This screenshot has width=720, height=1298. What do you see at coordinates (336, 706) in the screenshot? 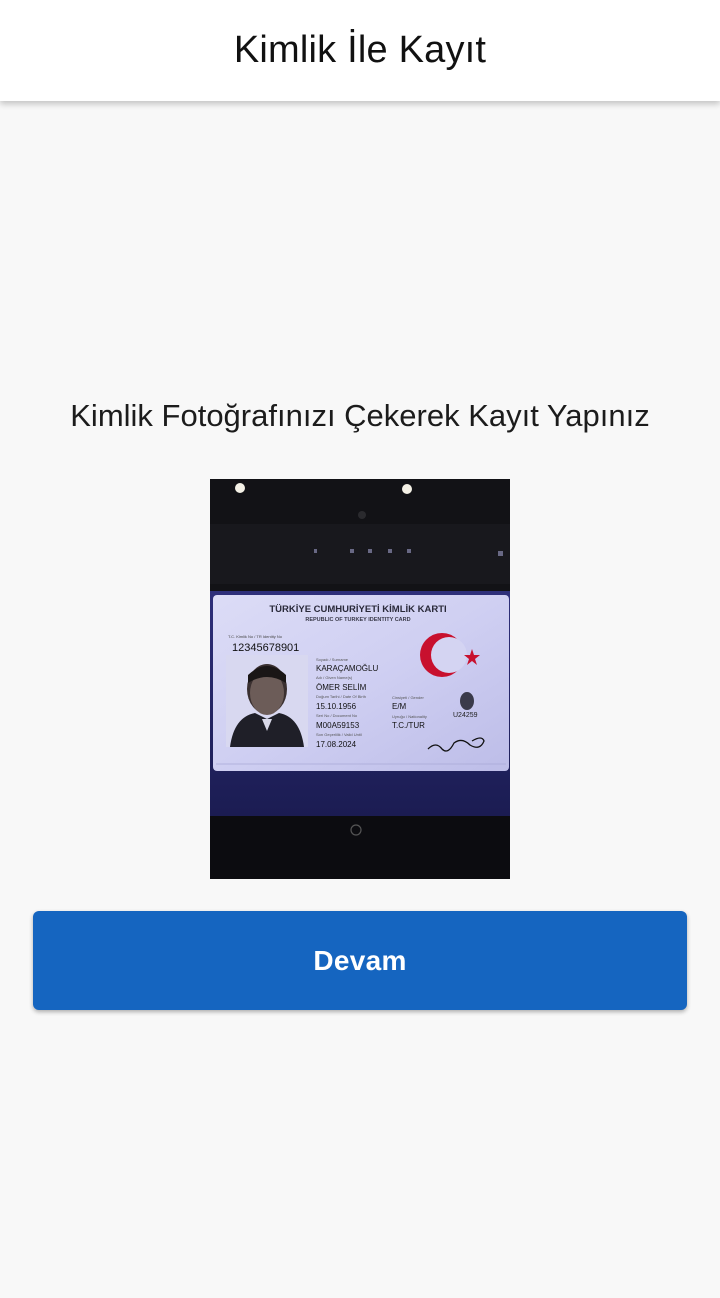
I see `date-of-birth: 15.10.1956` at bounding box center [336, 706].